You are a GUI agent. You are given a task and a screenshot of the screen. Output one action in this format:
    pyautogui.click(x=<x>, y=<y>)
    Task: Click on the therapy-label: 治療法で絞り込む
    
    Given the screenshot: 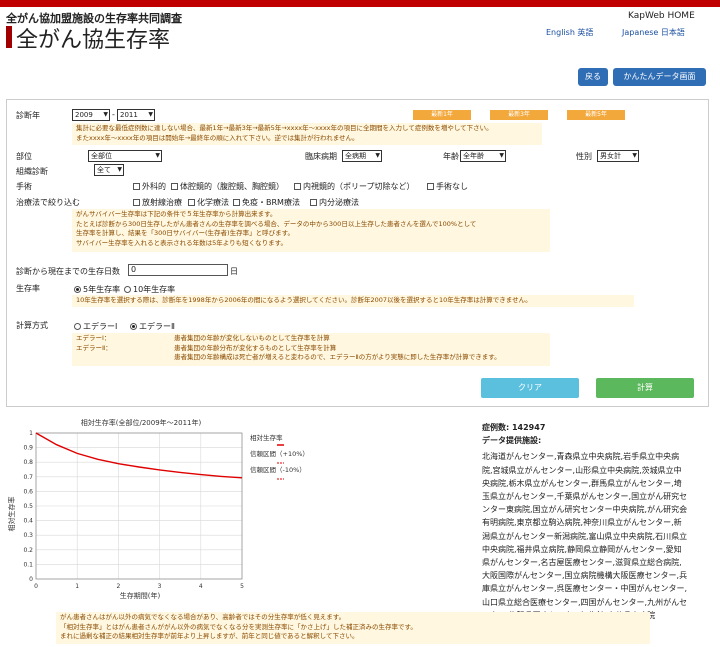 What is the action you would take?
    pyautogui.click(x=48, y=202)
    